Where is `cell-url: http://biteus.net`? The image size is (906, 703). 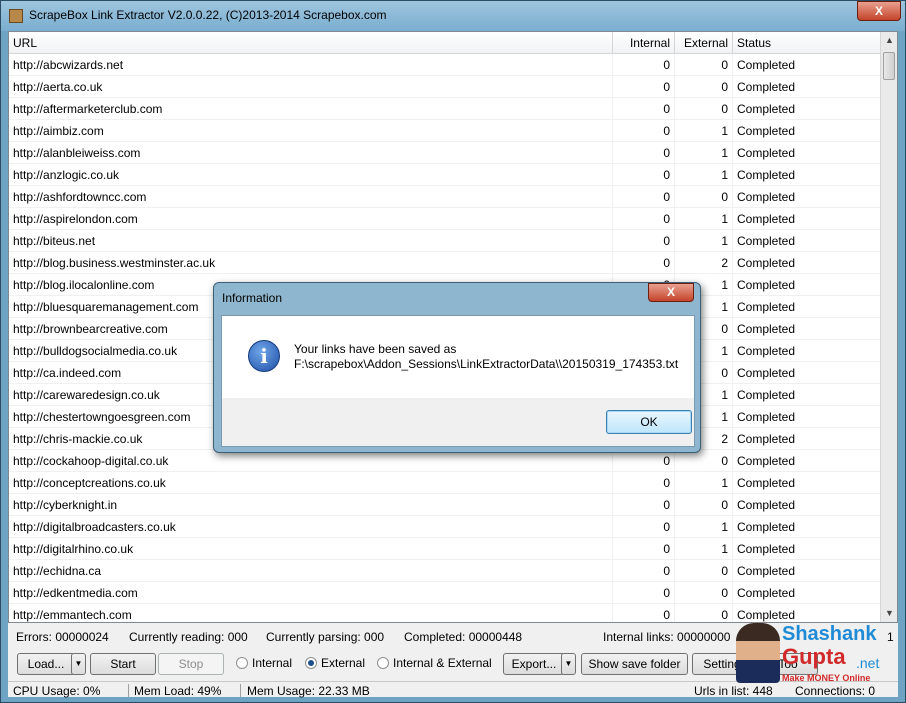
cell-url: http://biteus.net is located at coordinates (311, 241).